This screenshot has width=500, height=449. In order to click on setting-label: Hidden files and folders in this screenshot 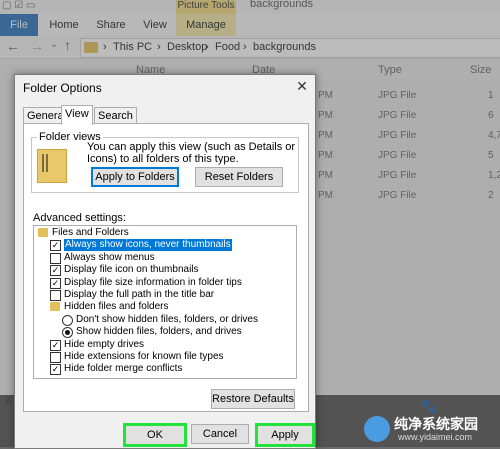, I will do `click(116, 307)`.